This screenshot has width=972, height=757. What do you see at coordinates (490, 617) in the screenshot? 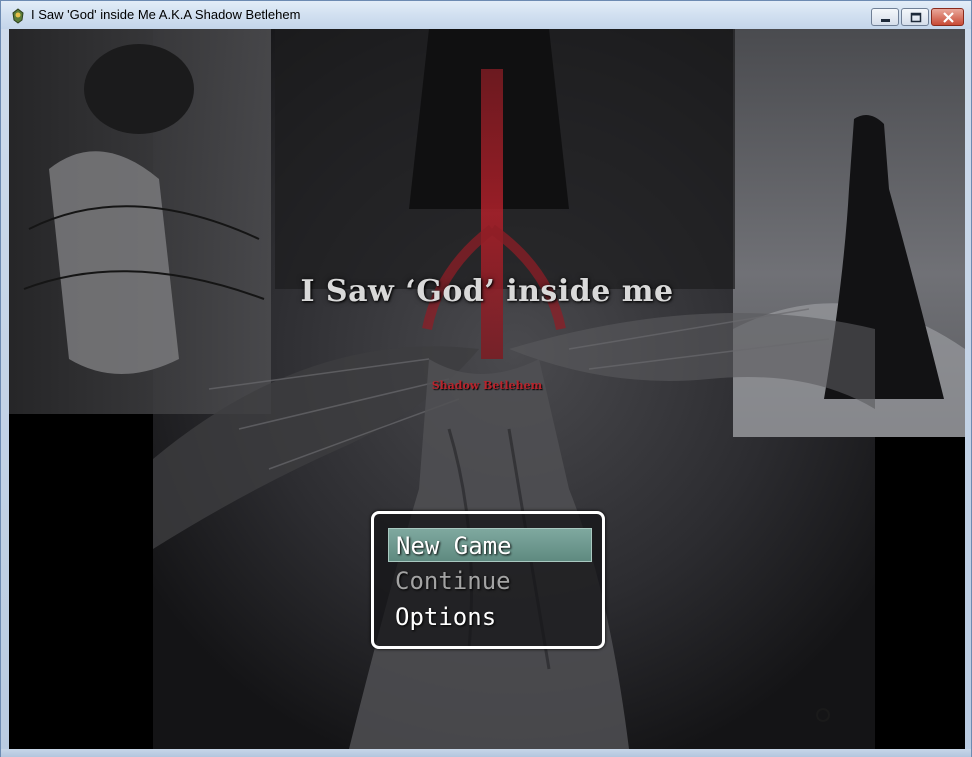
I see `options-option: Options` at bounding box center [490, 617].